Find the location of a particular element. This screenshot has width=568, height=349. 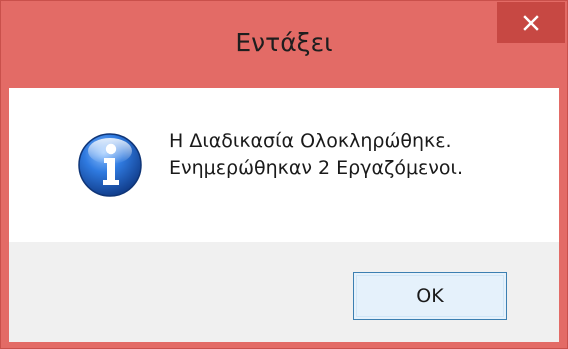

message-line-2: Ενημερώθηκαν 2 Εργαζόμενοι. is located at coordinates (316, 168).